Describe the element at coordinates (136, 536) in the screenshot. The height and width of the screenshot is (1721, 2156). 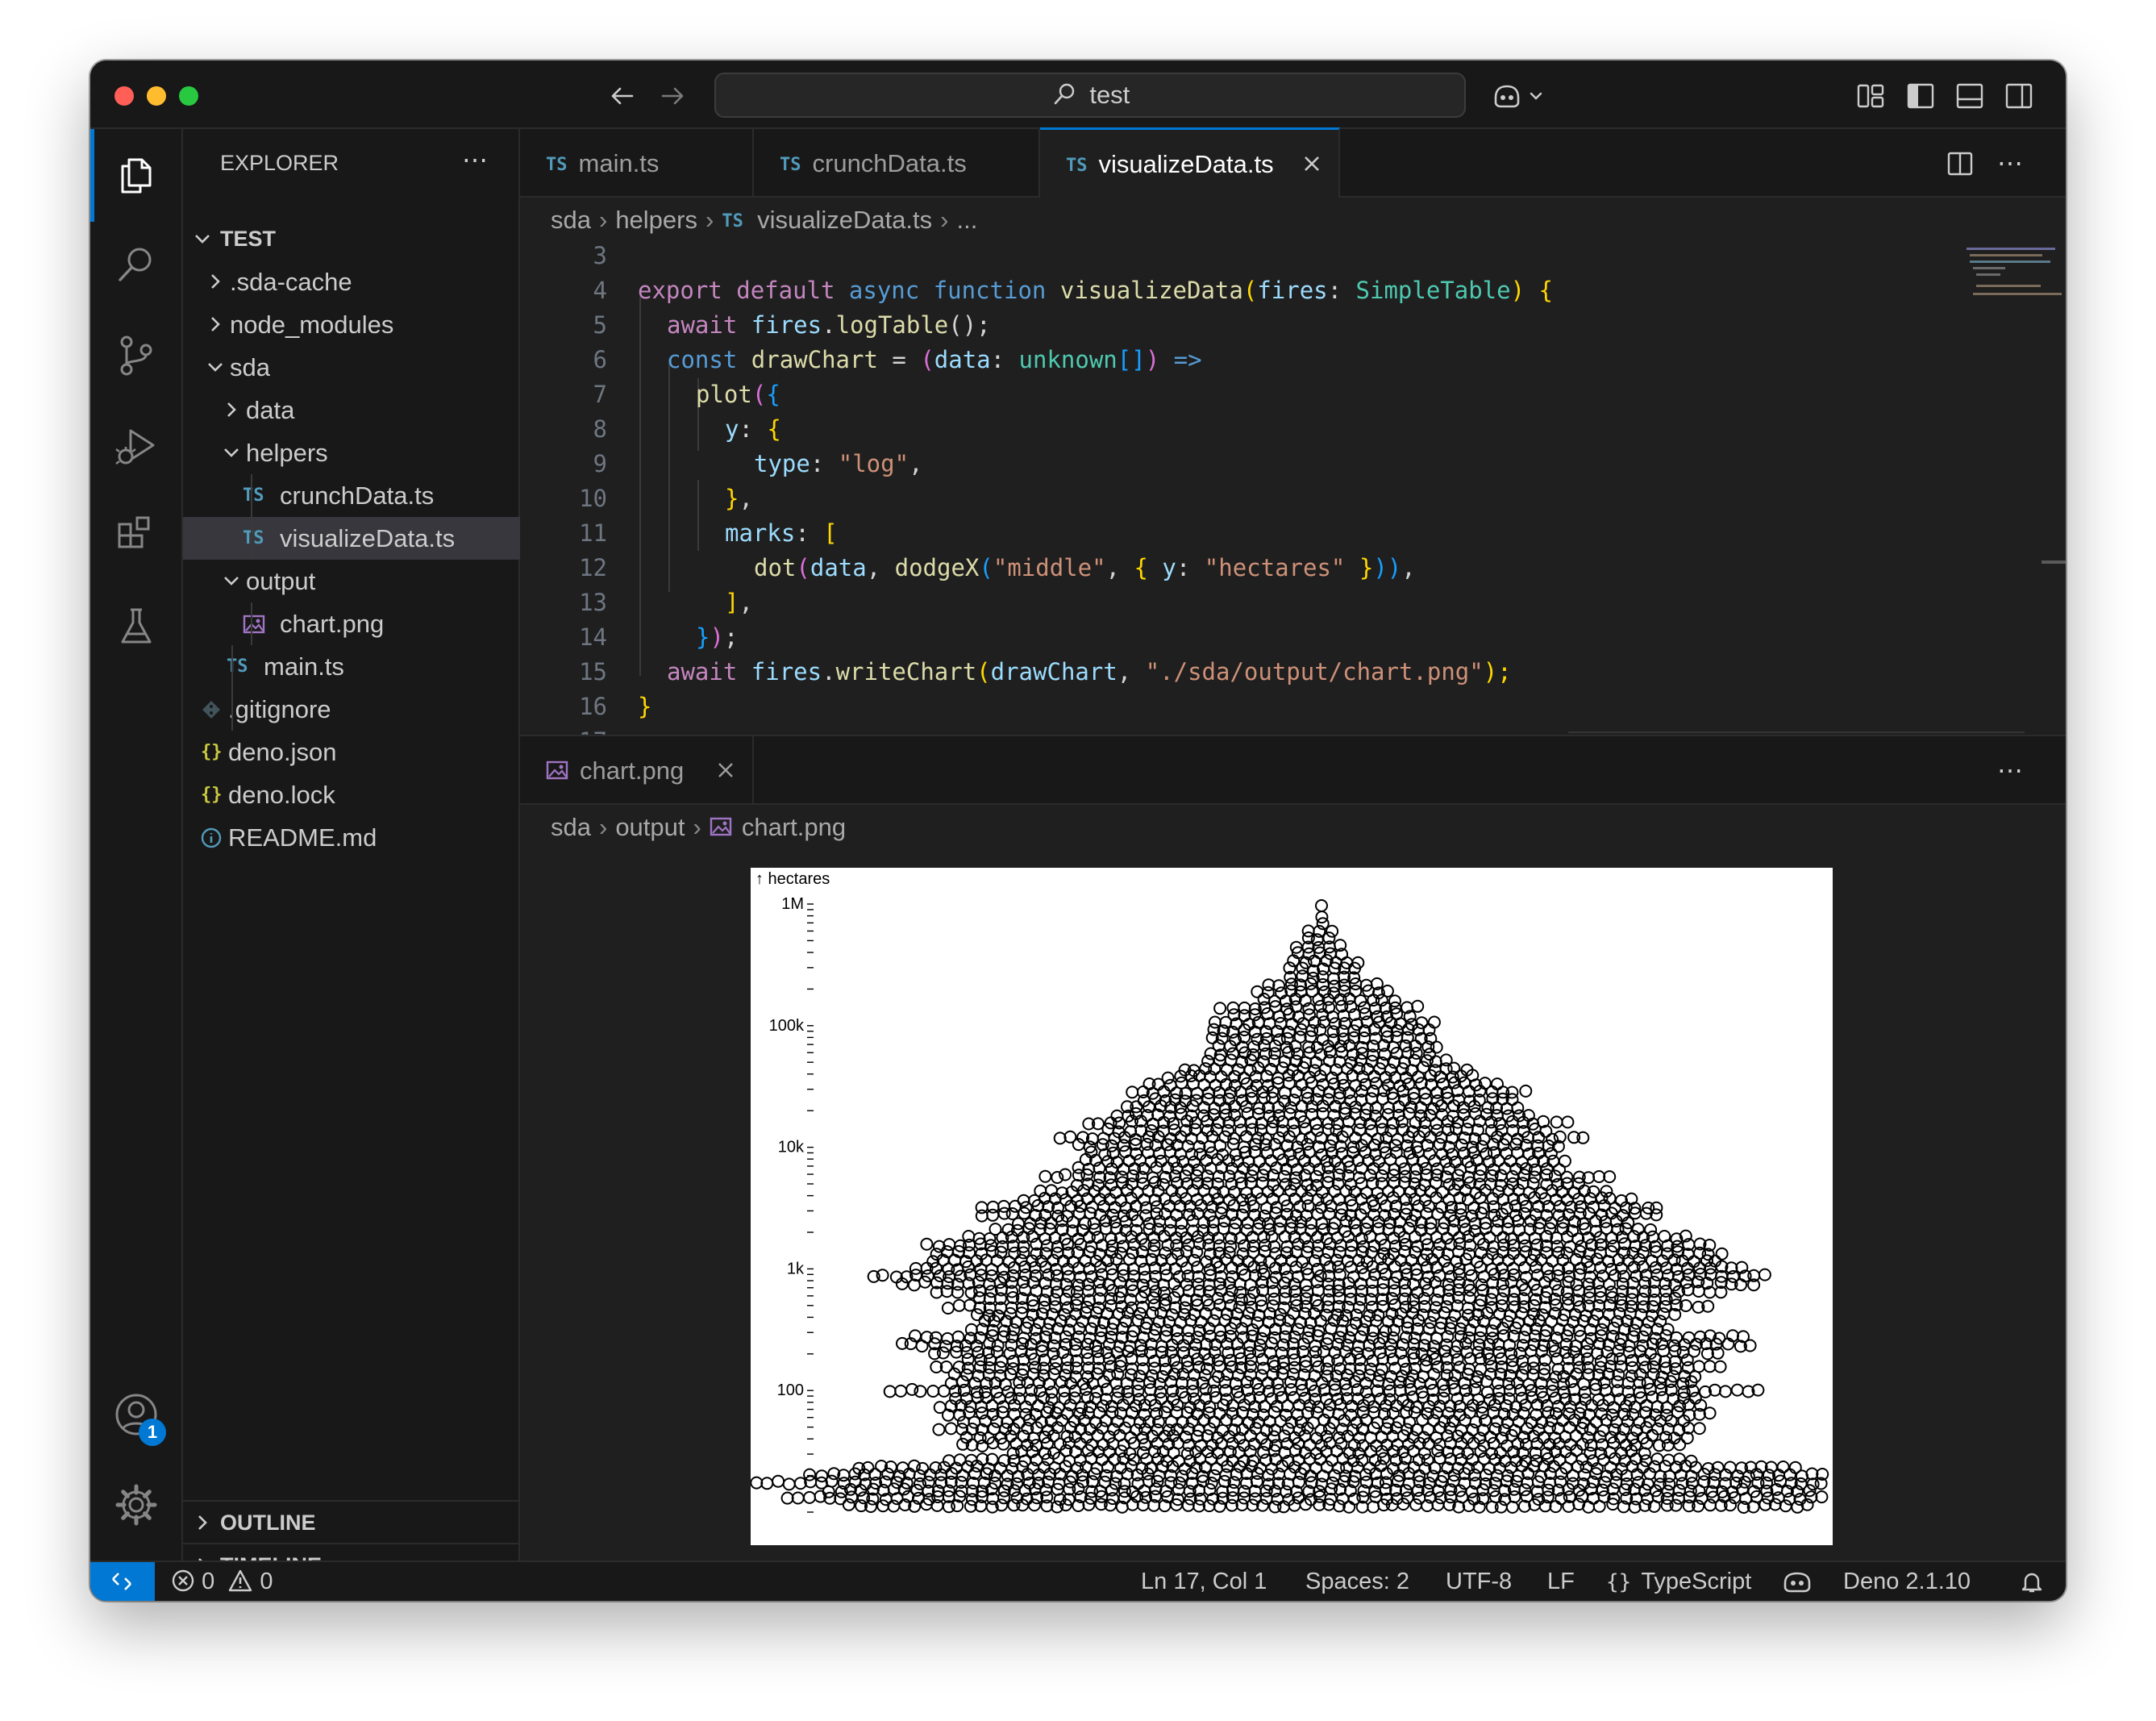
I see `extensions-icon` at that location.